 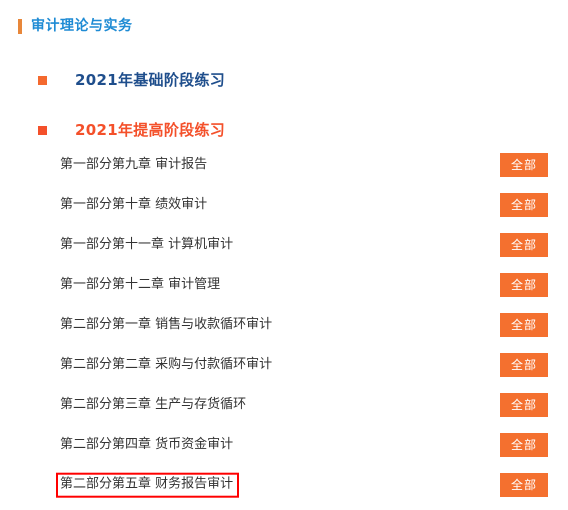 I want to click on chapter-title: 第二部分第二章 采购与付款循环审计, so click(x=166, y=365).